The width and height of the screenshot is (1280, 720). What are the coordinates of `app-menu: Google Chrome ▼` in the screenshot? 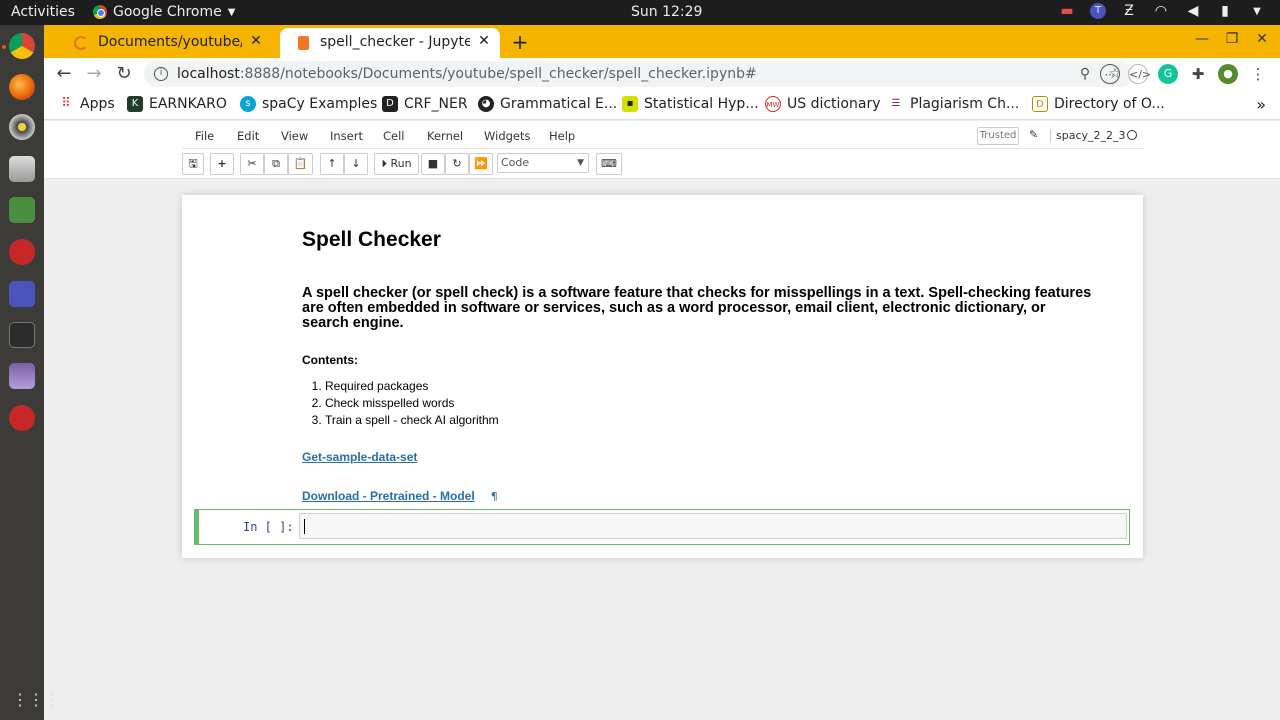 It's located at (164, 12).